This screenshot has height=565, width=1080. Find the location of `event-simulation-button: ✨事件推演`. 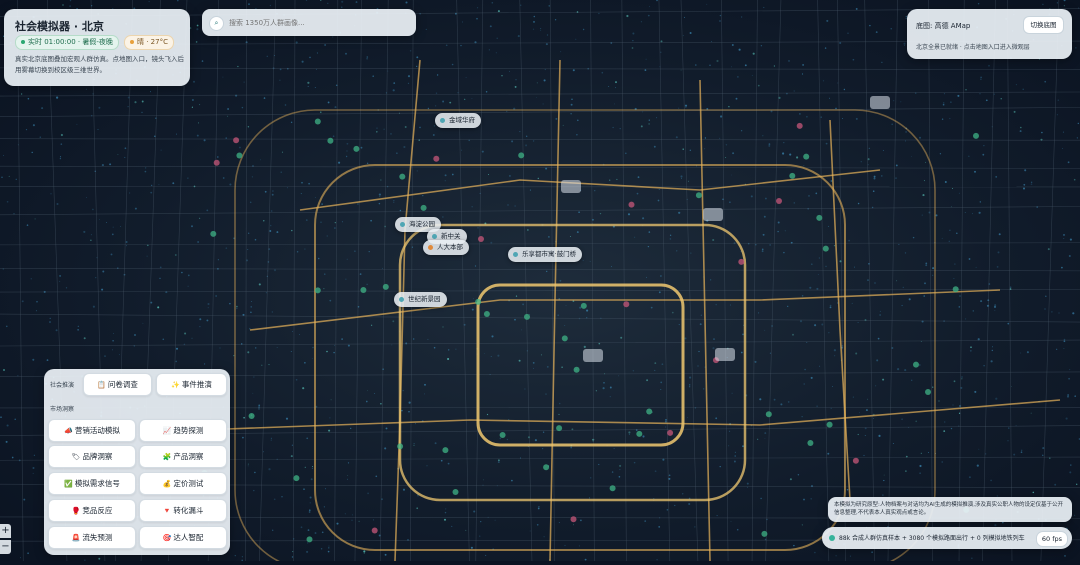

event-simulation-button: ✨事件推演 is located at coordinates (191, 384).